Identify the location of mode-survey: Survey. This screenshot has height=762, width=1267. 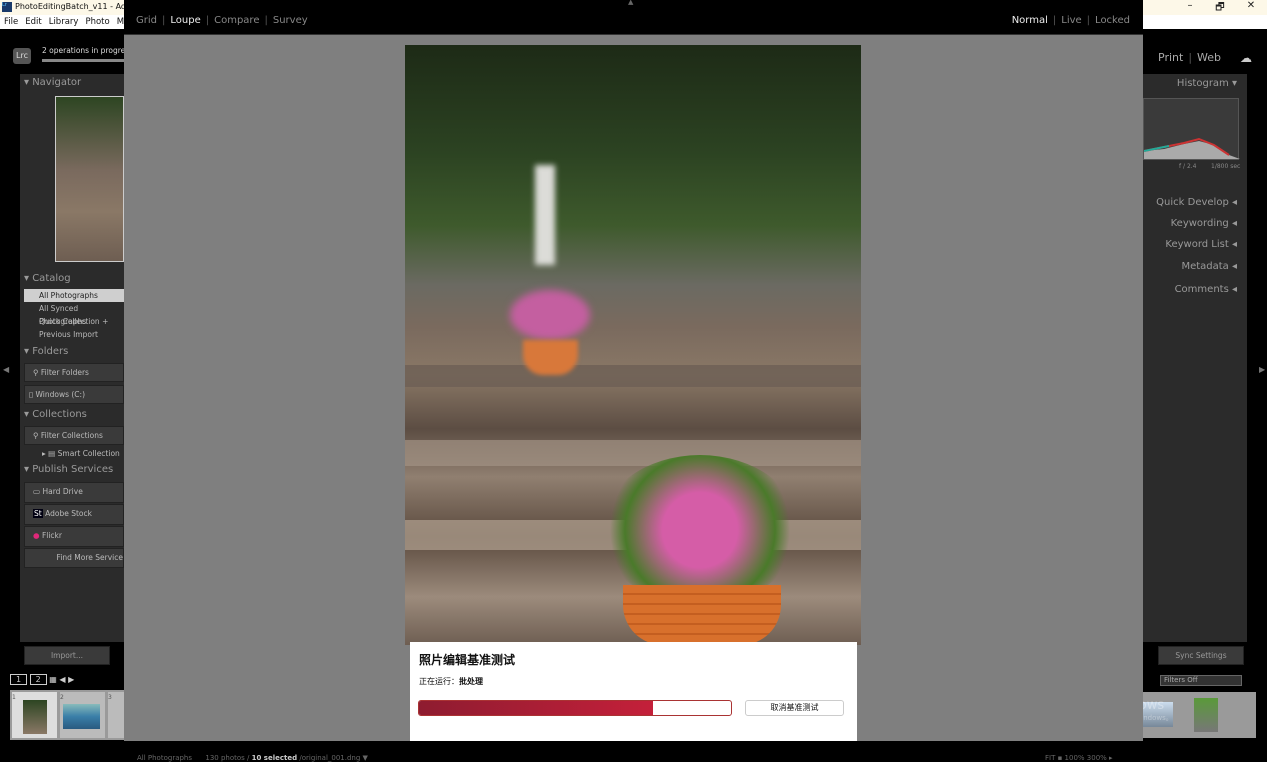
(290, 20).